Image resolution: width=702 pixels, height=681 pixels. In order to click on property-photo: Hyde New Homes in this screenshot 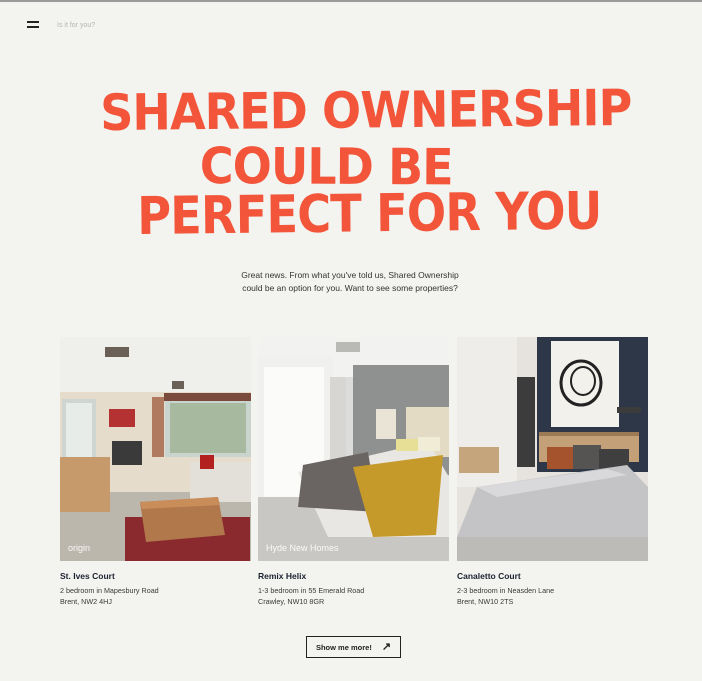, I will do `click(353, 449)`.